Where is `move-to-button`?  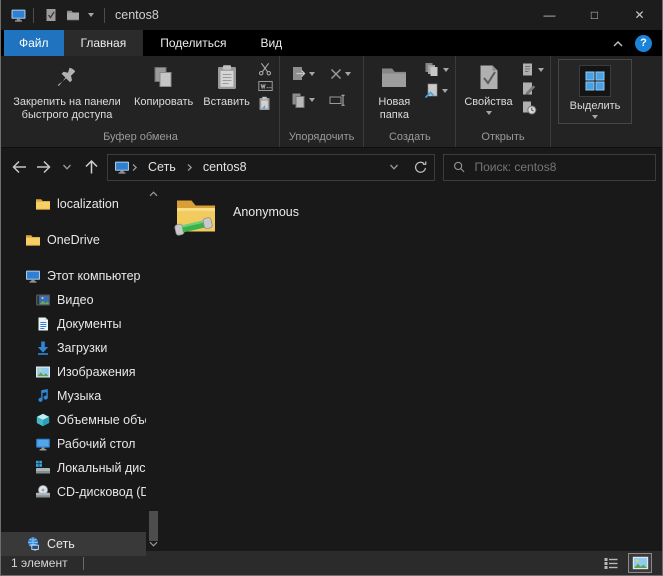
move-to-button is located at coordinates (303, 73).